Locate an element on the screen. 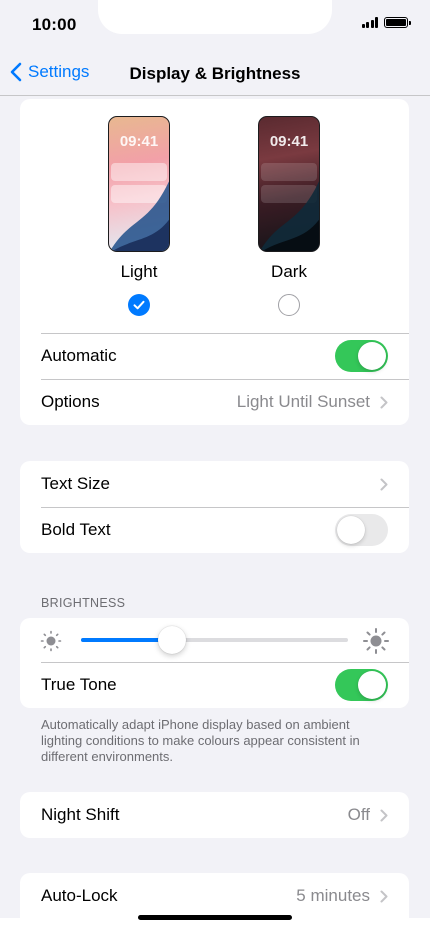  navigation-bar: Settings Display & Brightness is located at coordinates (215, 74).